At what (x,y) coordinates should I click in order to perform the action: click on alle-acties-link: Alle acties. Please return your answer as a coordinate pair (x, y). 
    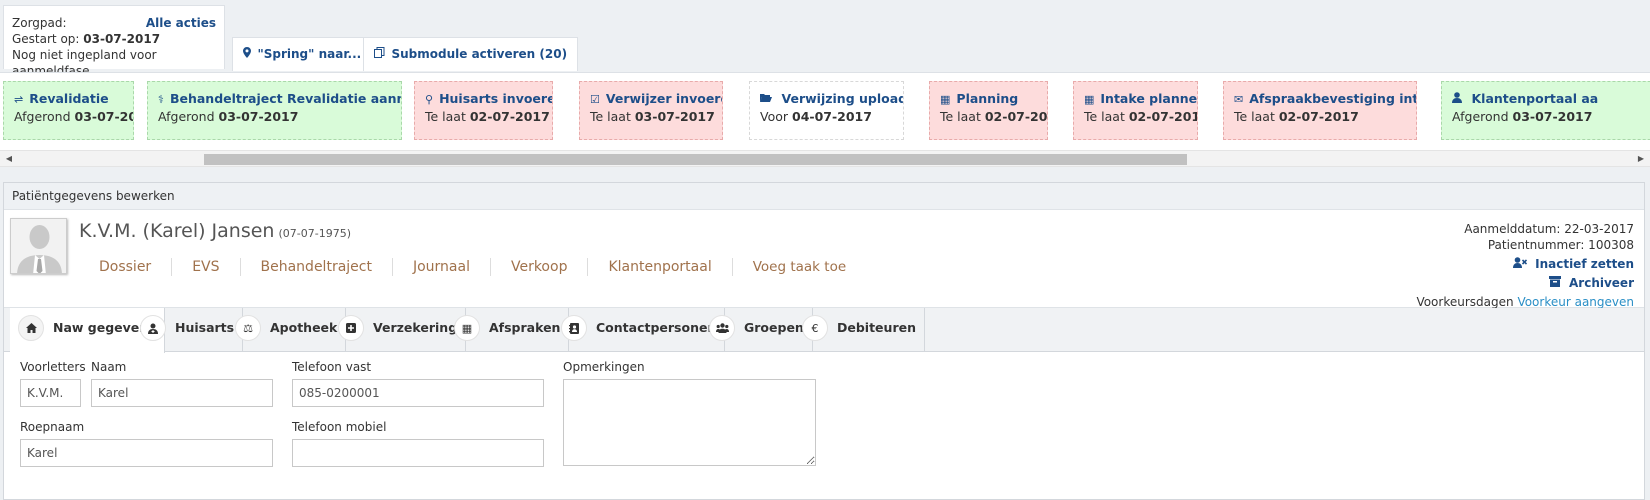
    Looking at the image, I should click on (181, 23).